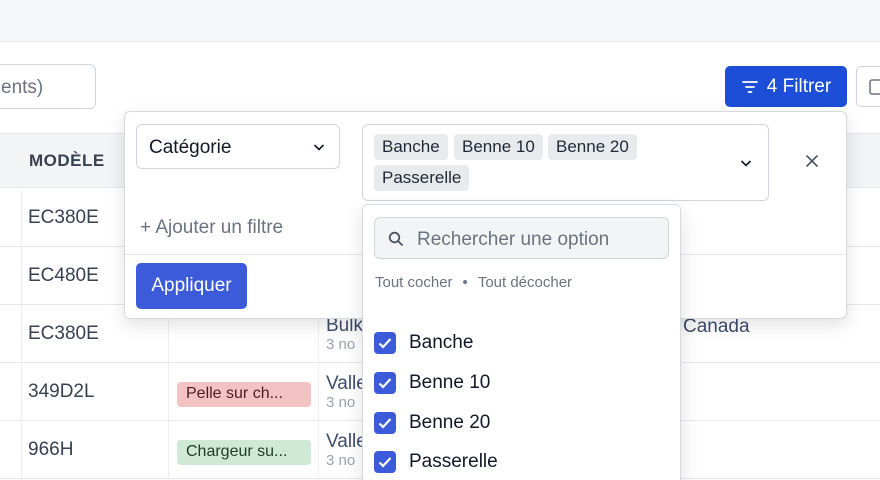 Image resolution: width=880 pixels, height=480 pixels. Describe the element at coordinates (525, 282) in the screenshot. I see `deselect-all-link: Tout décocher` at that location.